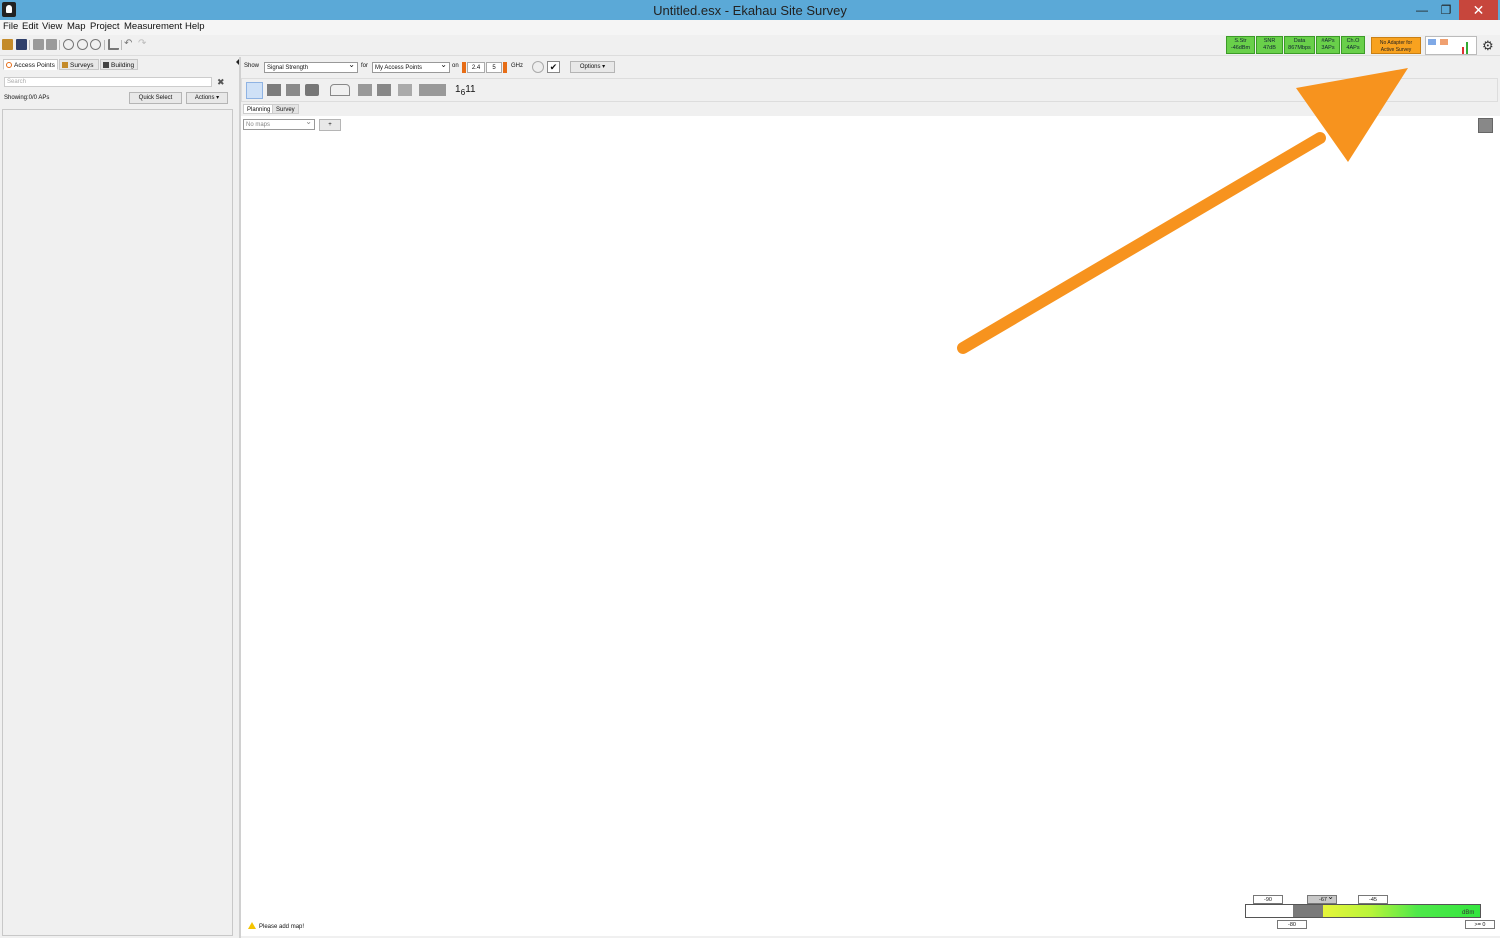 This screenshot has width=1500, height=938. I want to click on snr-status: SNR 47dB, so click(1269, 45).